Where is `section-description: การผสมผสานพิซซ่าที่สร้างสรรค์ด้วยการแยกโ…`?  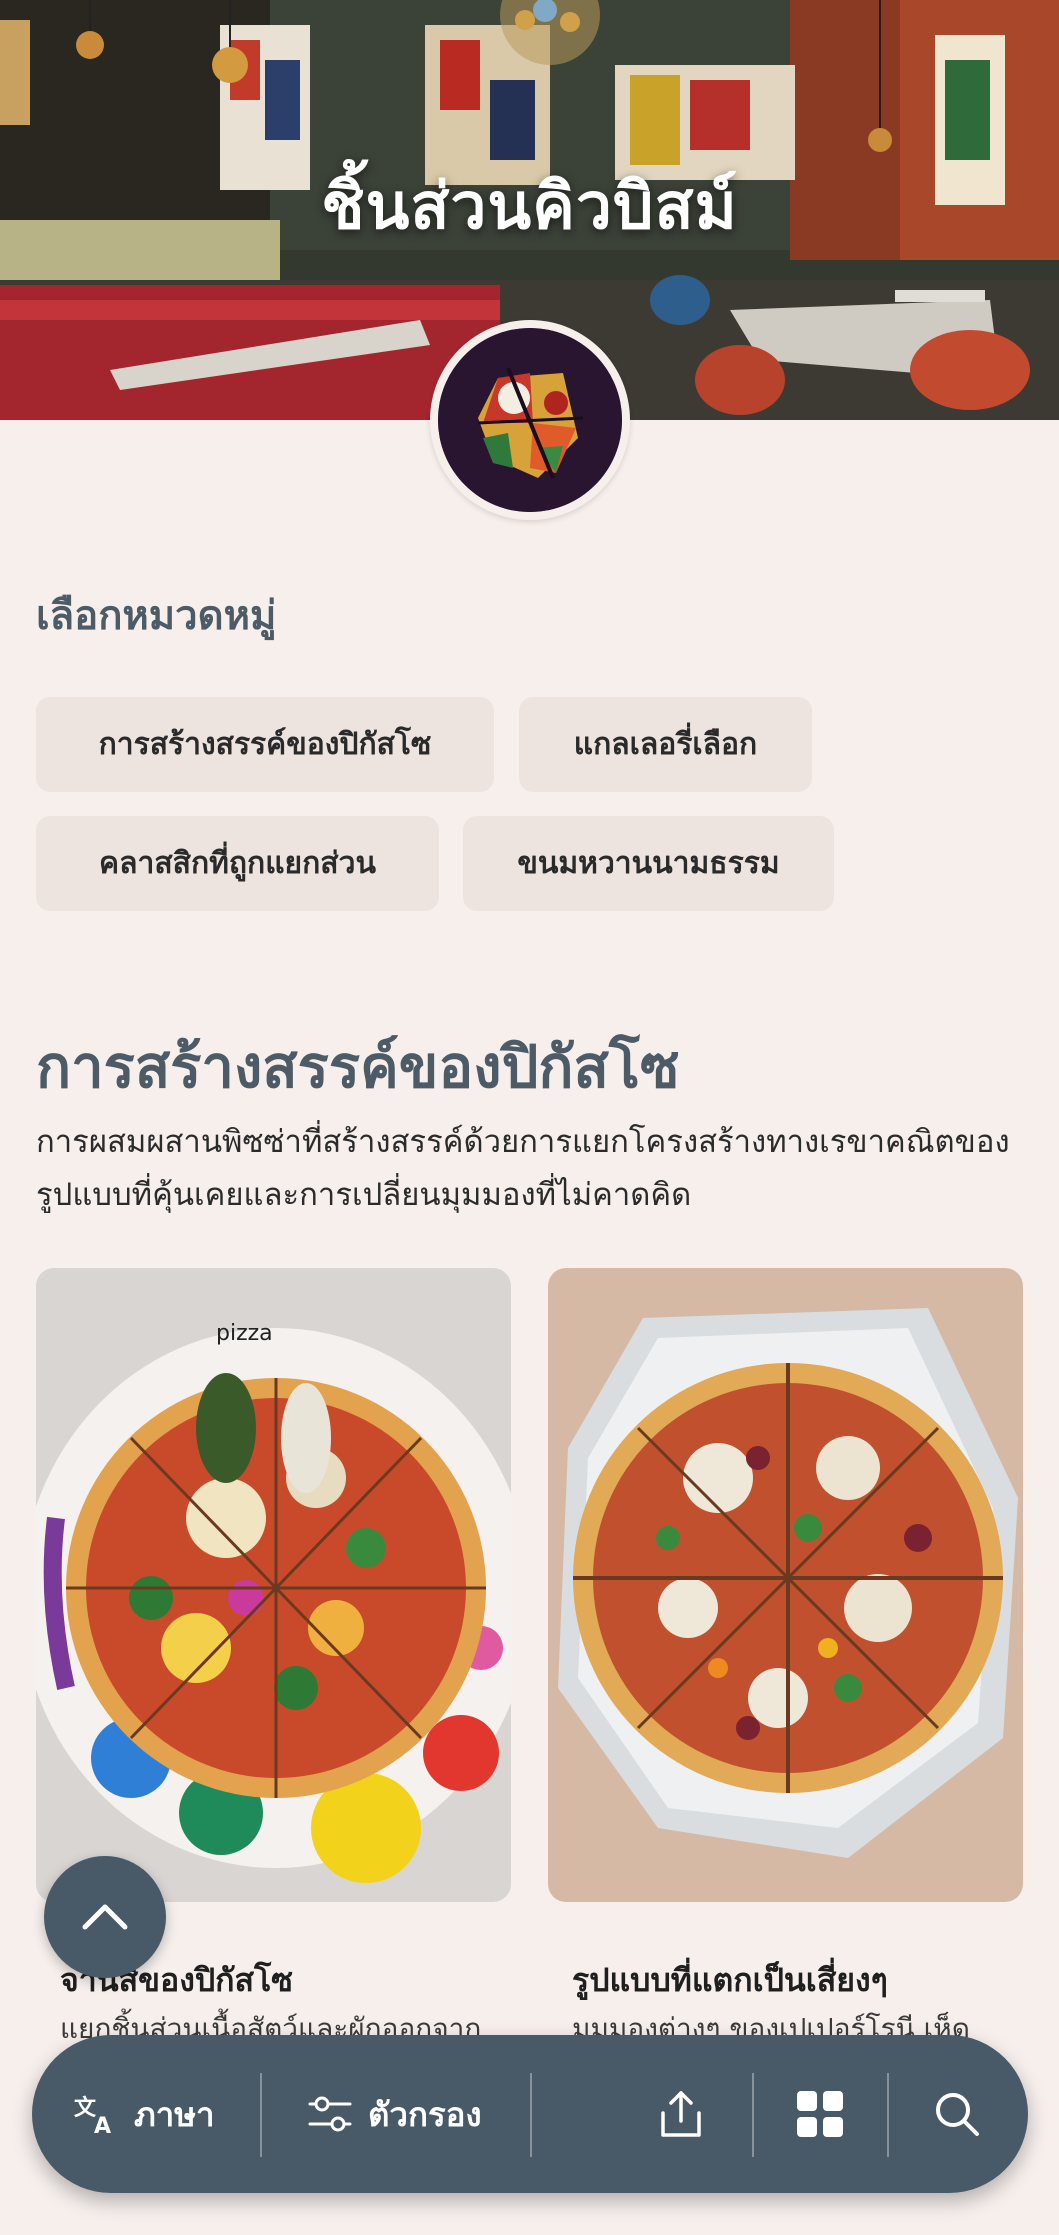
section-description: การผสมผสานพิซซ่าที่สร้างสรรค์ด้วยการแยกโ… is located at coordinates (523, 1168).